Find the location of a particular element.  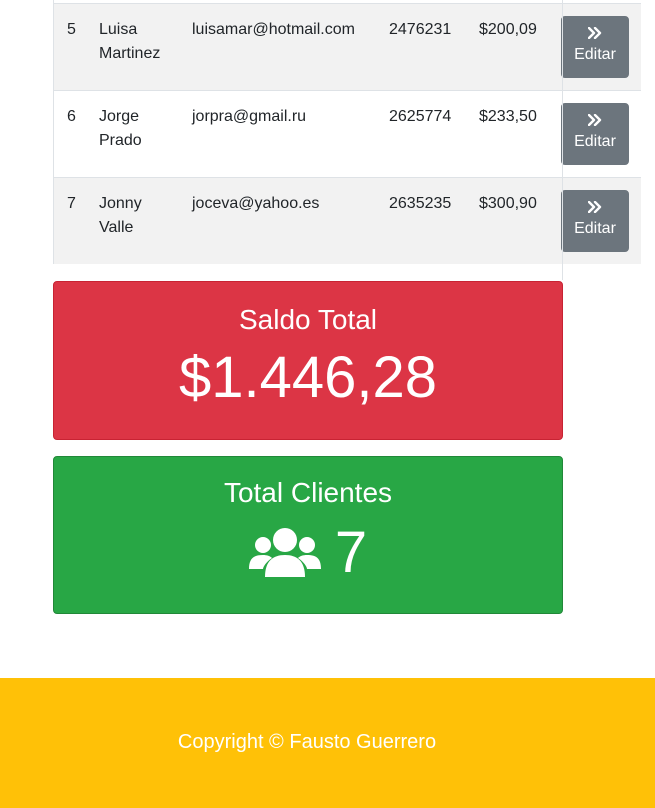

client-balance: $300,90 is located at coordinates (508, 203).